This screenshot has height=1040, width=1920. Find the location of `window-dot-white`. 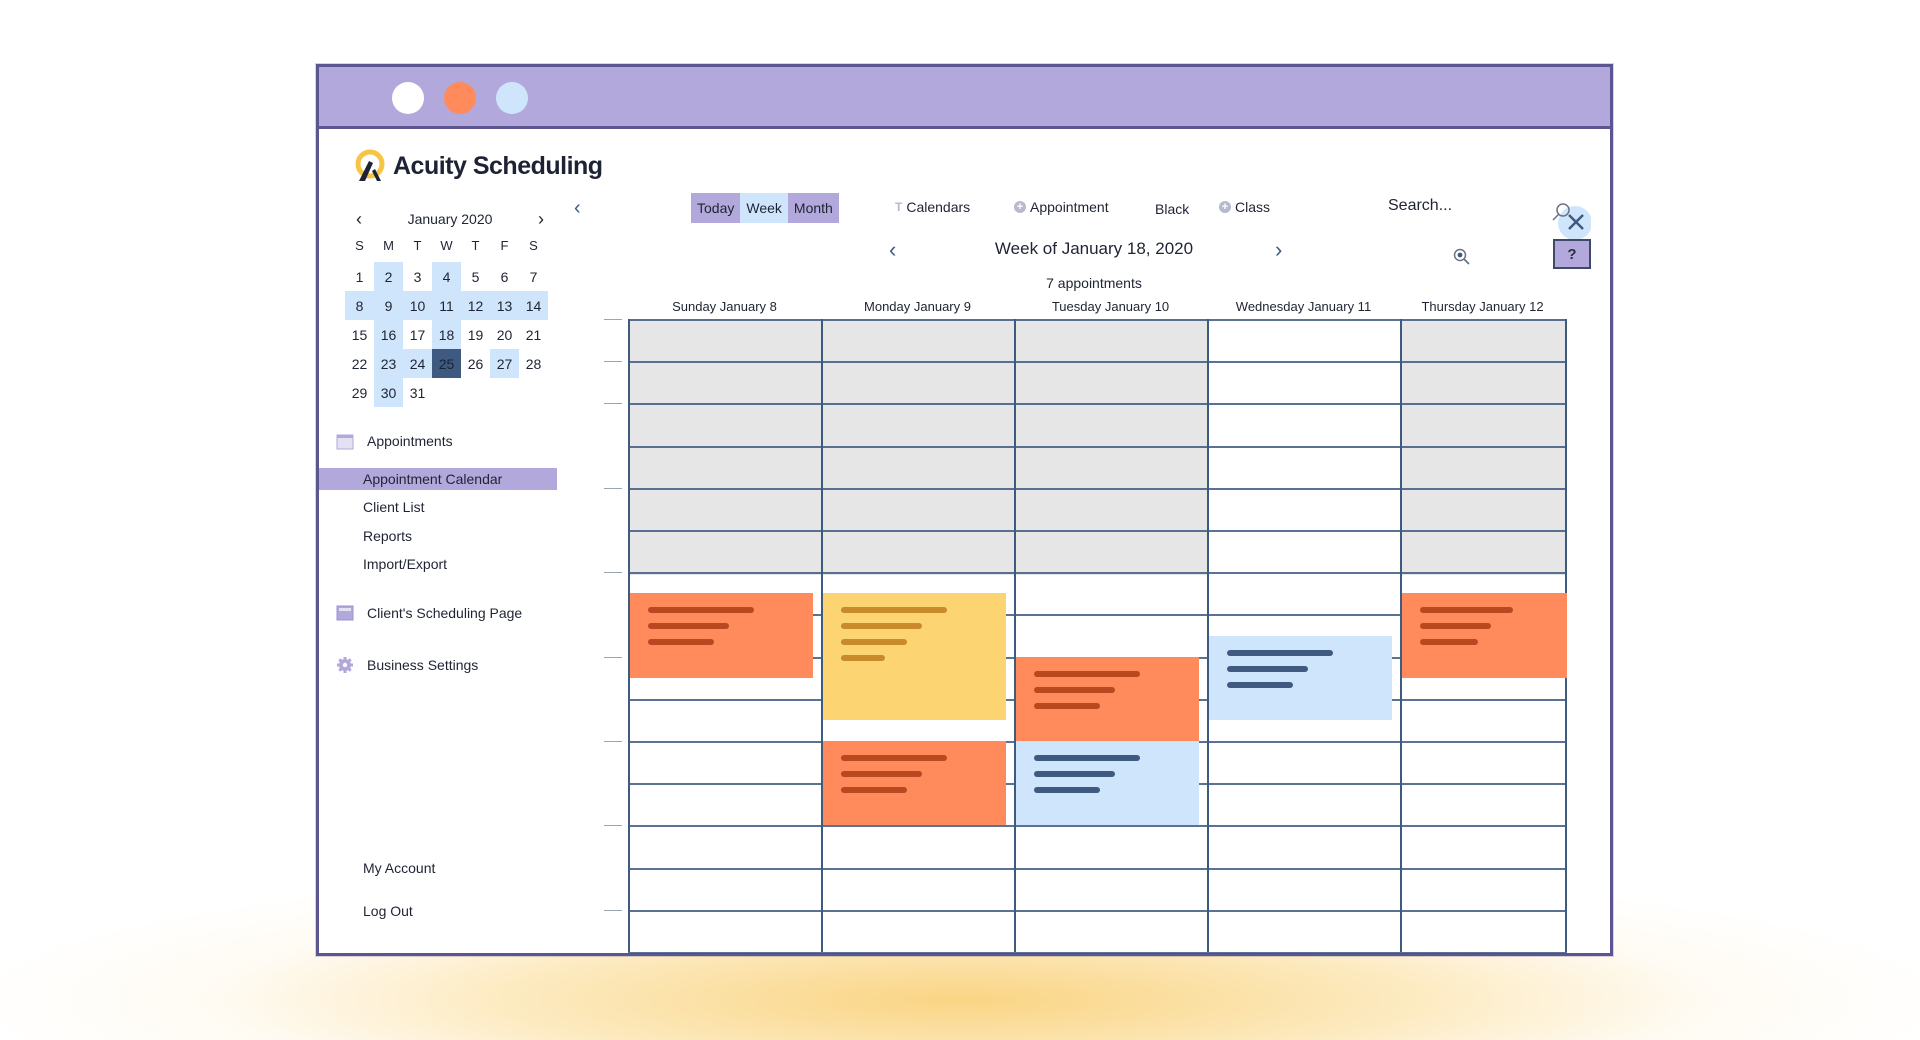

window-dot-white is located at coordinates (408, 98).